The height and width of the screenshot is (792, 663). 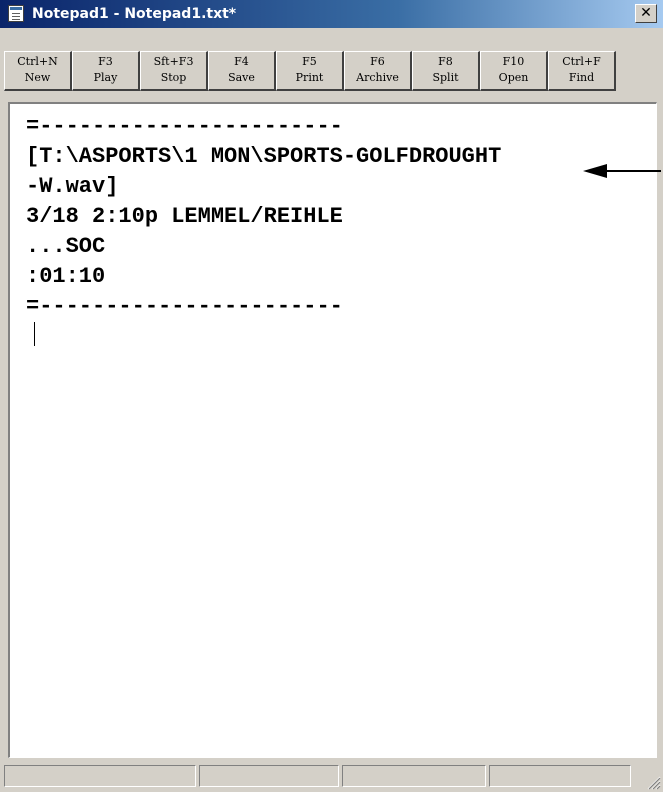 What do you see at coordinates (37, 77) in the screenshot?
I see `new-label: New` at bounding box center [37, 77].